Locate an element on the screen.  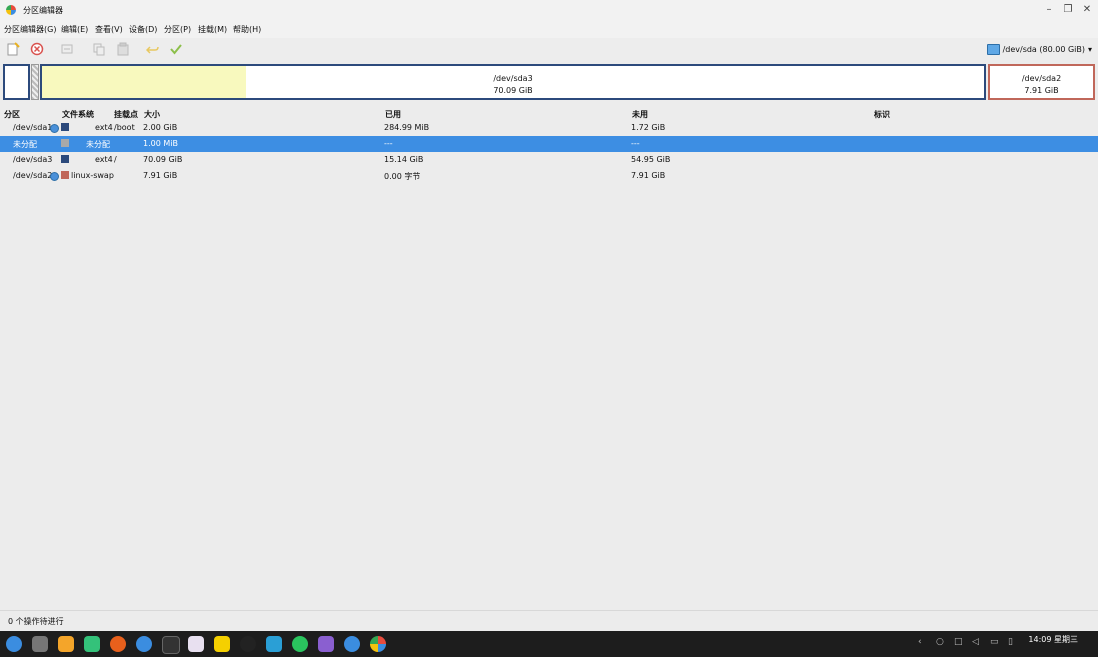
ide-icon is located at coordinates (196, 644).